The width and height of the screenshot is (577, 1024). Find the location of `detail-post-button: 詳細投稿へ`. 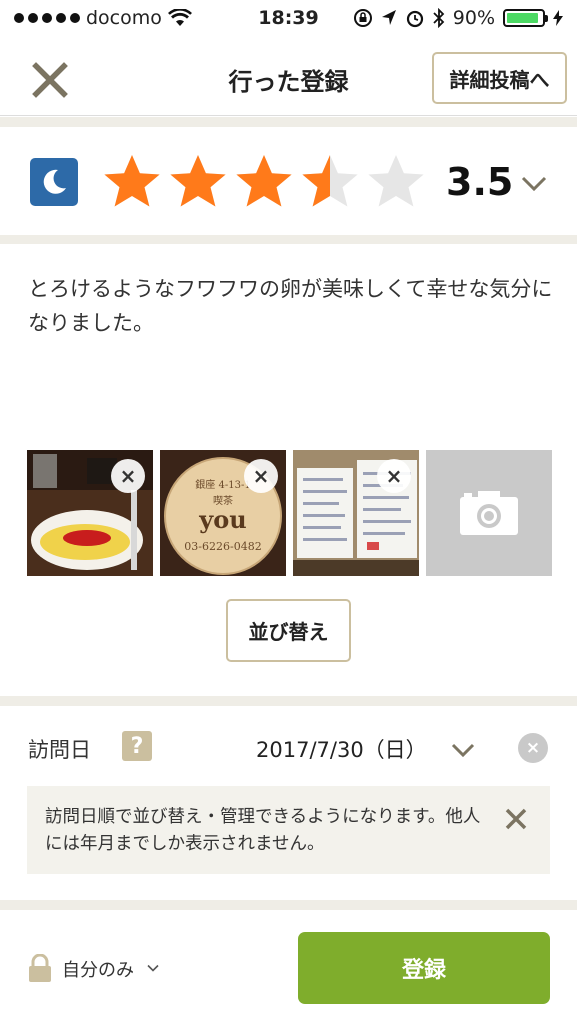

detail-post-button: 詳細投稿へ is located at coordinates (499, 78).